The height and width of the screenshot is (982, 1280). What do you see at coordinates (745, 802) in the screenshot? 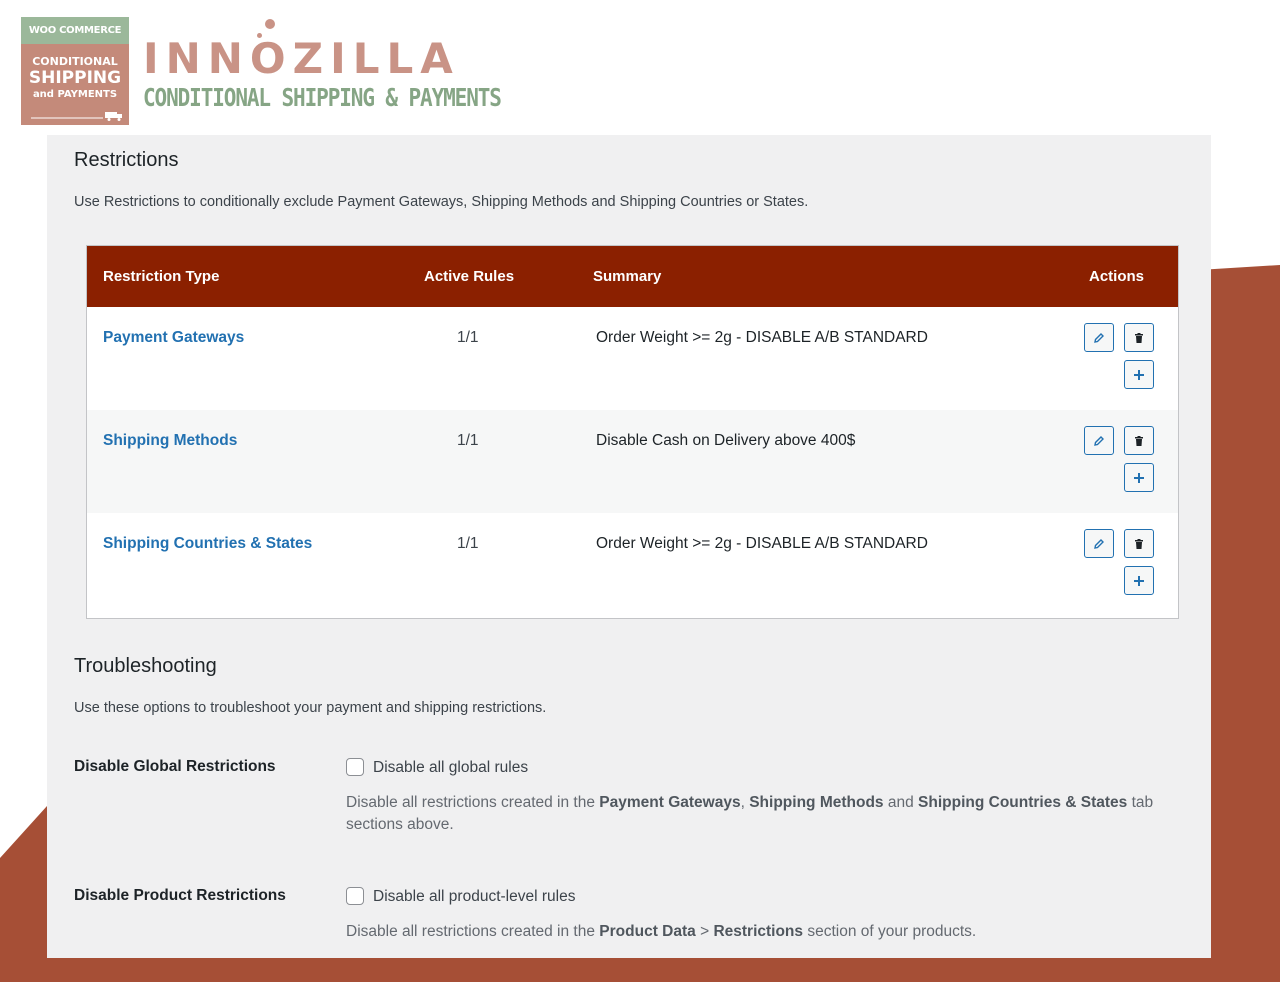
I see `desc-text: ,` at bounding box center [745, 802].